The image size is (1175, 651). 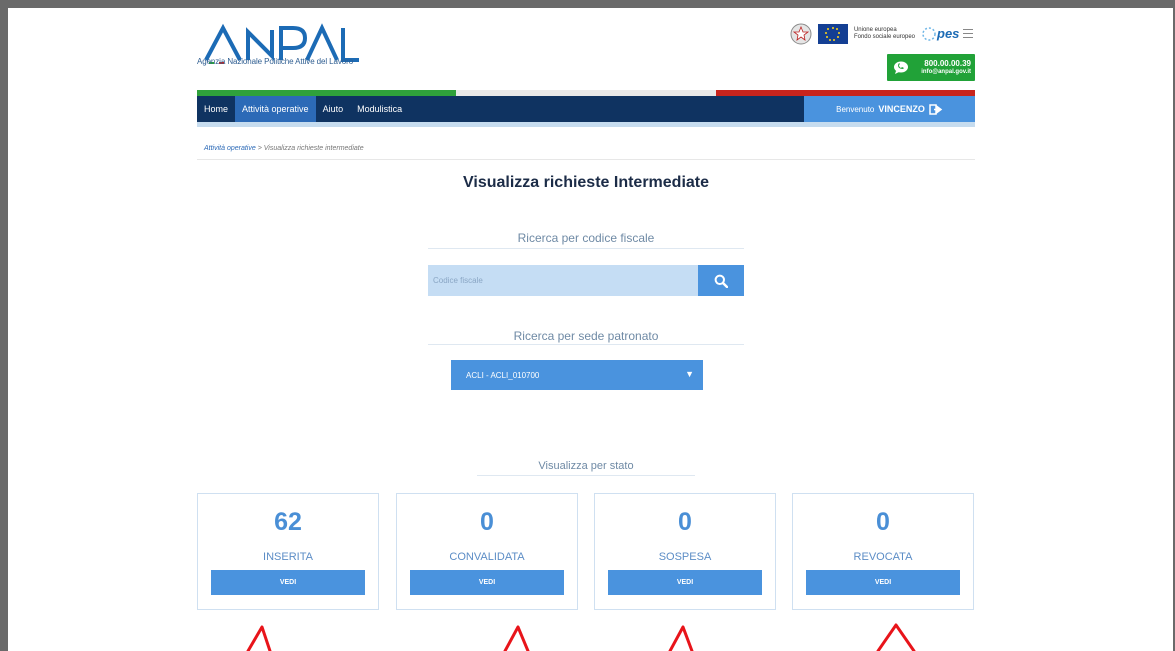 I want to click on chat-phone-icon, so click(x=901, y=67).